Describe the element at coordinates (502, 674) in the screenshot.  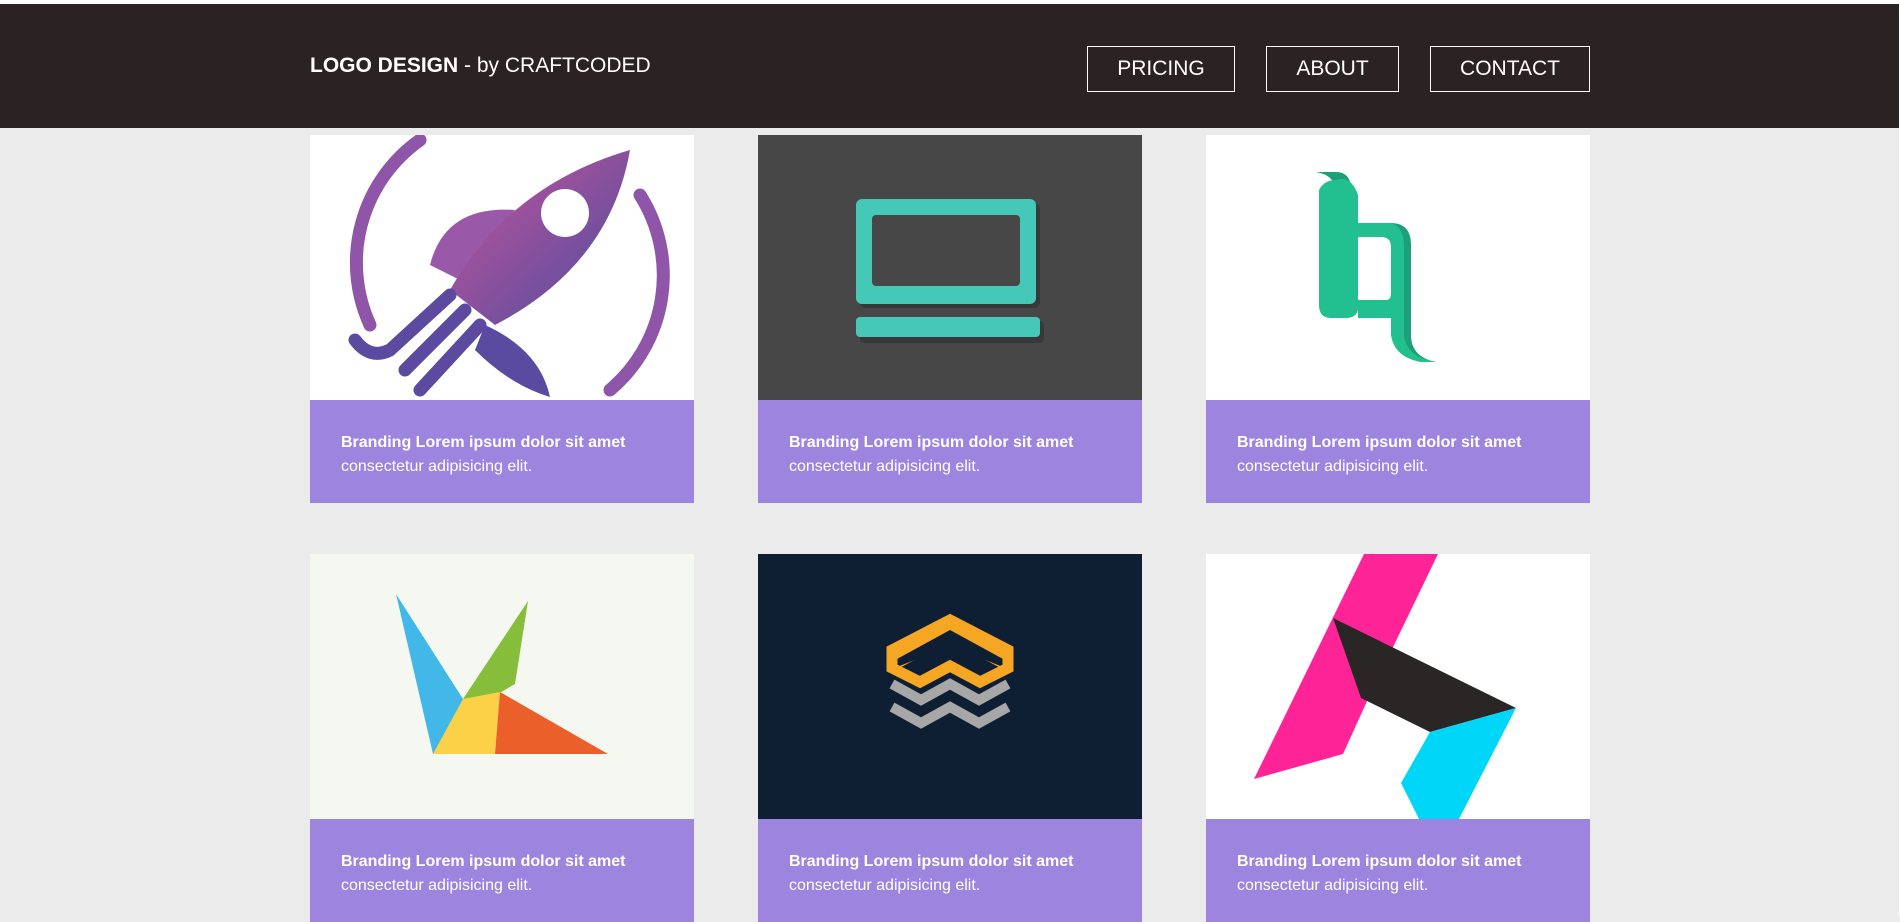
I see `bird-geometric-logo-icon` at that location.